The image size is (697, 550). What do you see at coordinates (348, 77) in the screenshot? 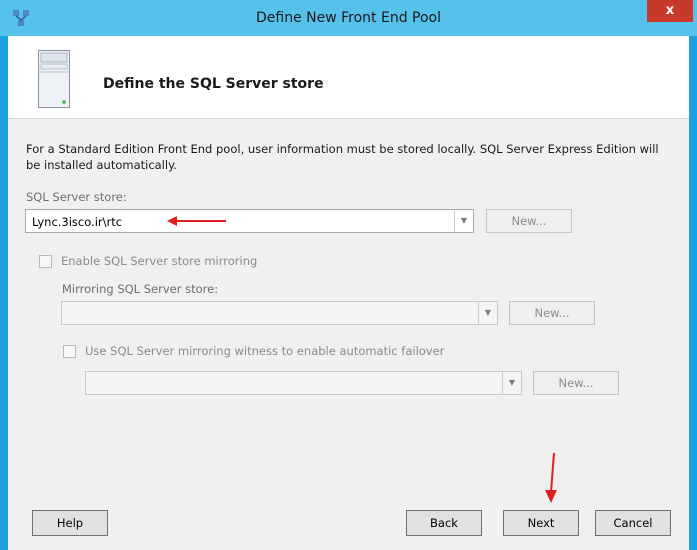
I see `wizard-header: Define the SQL Server store` at bounding box center [348, 77].